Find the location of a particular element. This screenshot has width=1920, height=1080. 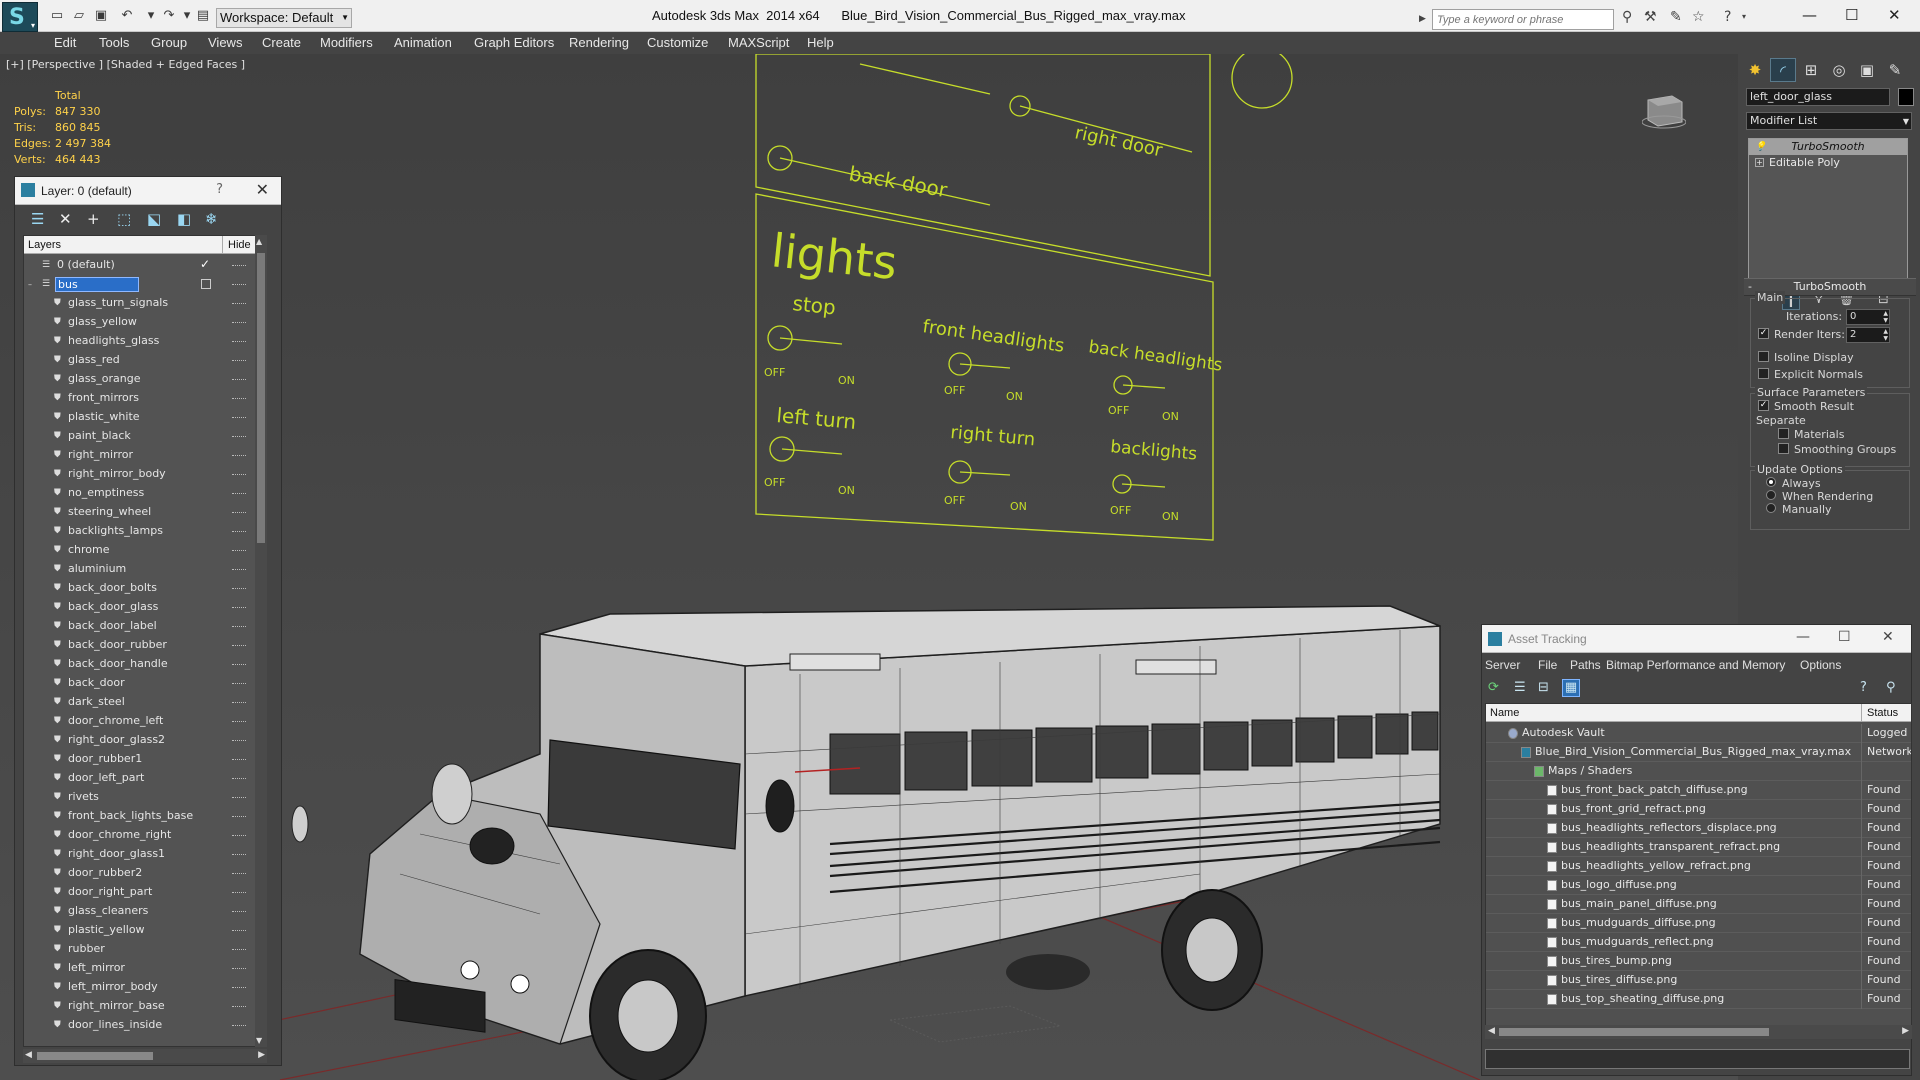

manually-radio is located at coordinates (1771, 508).